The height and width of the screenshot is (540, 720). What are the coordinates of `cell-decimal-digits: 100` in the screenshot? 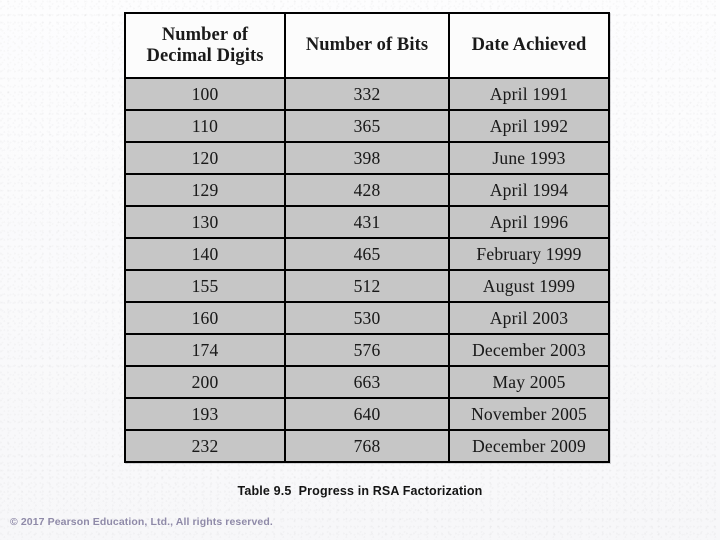 It's located at (205, 94).